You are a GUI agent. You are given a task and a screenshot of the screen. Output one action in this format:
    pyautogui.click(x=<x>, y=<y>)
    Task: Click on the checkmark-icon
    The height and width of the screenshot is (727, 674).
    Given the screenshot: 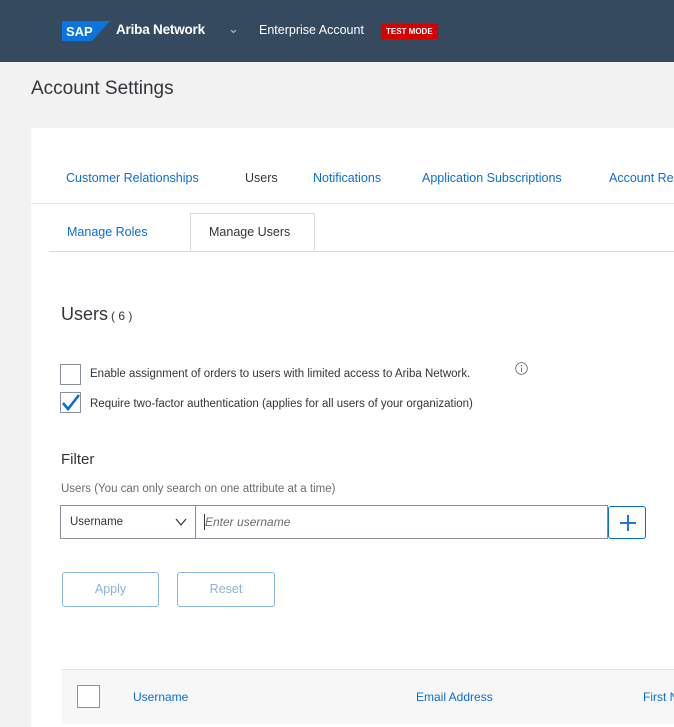 What is the action you would take?
    pyautogui.click(x=71, y=403)
    